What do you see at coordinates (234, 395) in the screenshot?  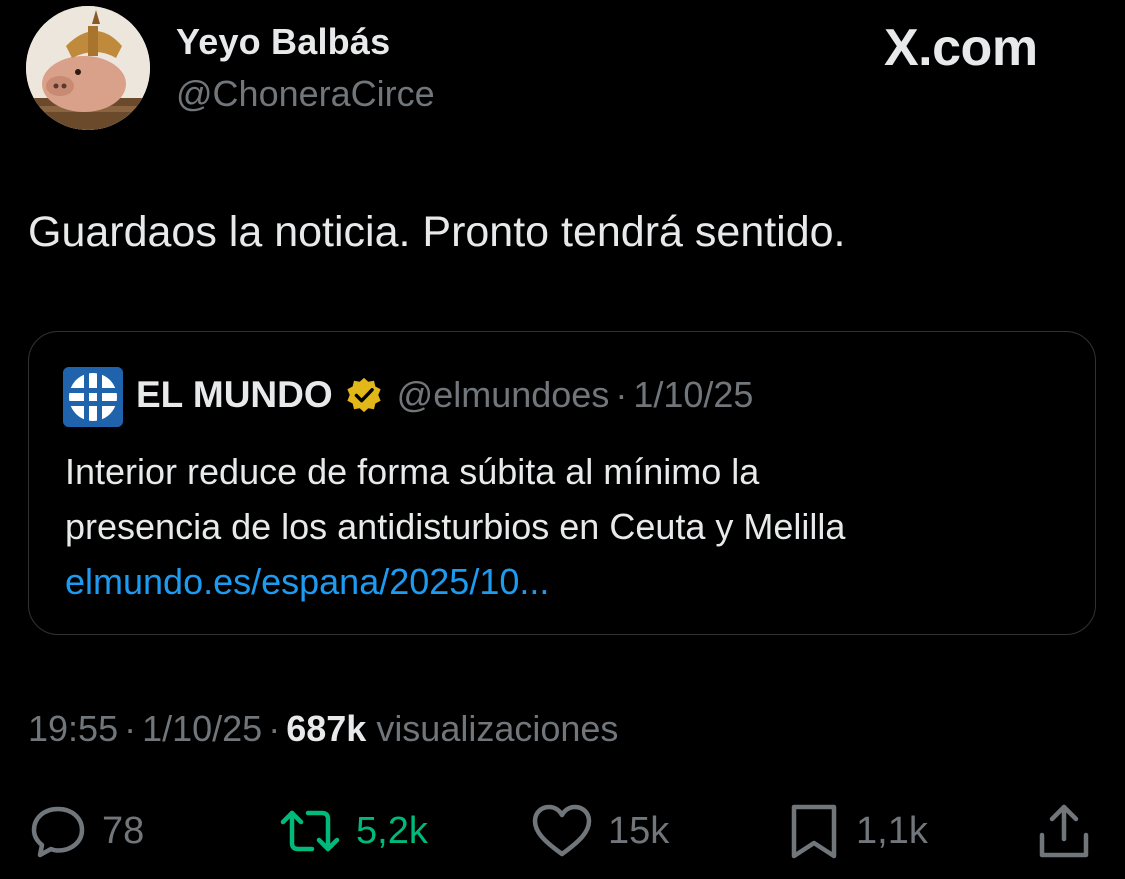 I see `quoted-author-name: EL MUNDO` at bounding box center [234, 395].